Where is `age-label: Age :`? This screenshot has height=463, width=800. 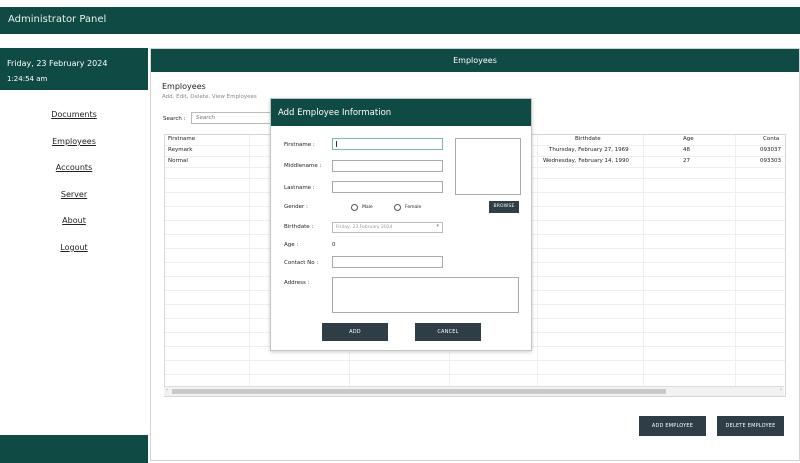
age-label: Age : is located at coordinates (291, 245).